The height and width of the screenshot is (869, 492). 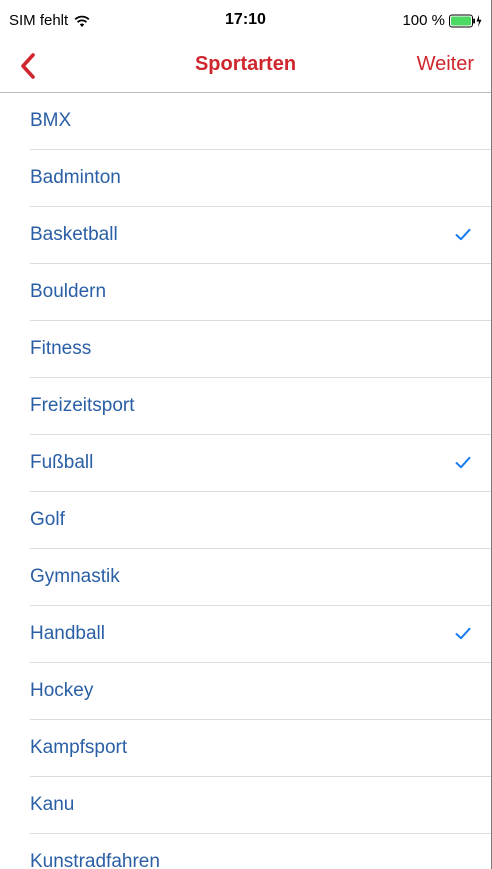 I want to click on sport-label: Freizeitsport, so click(x=82, y=405).